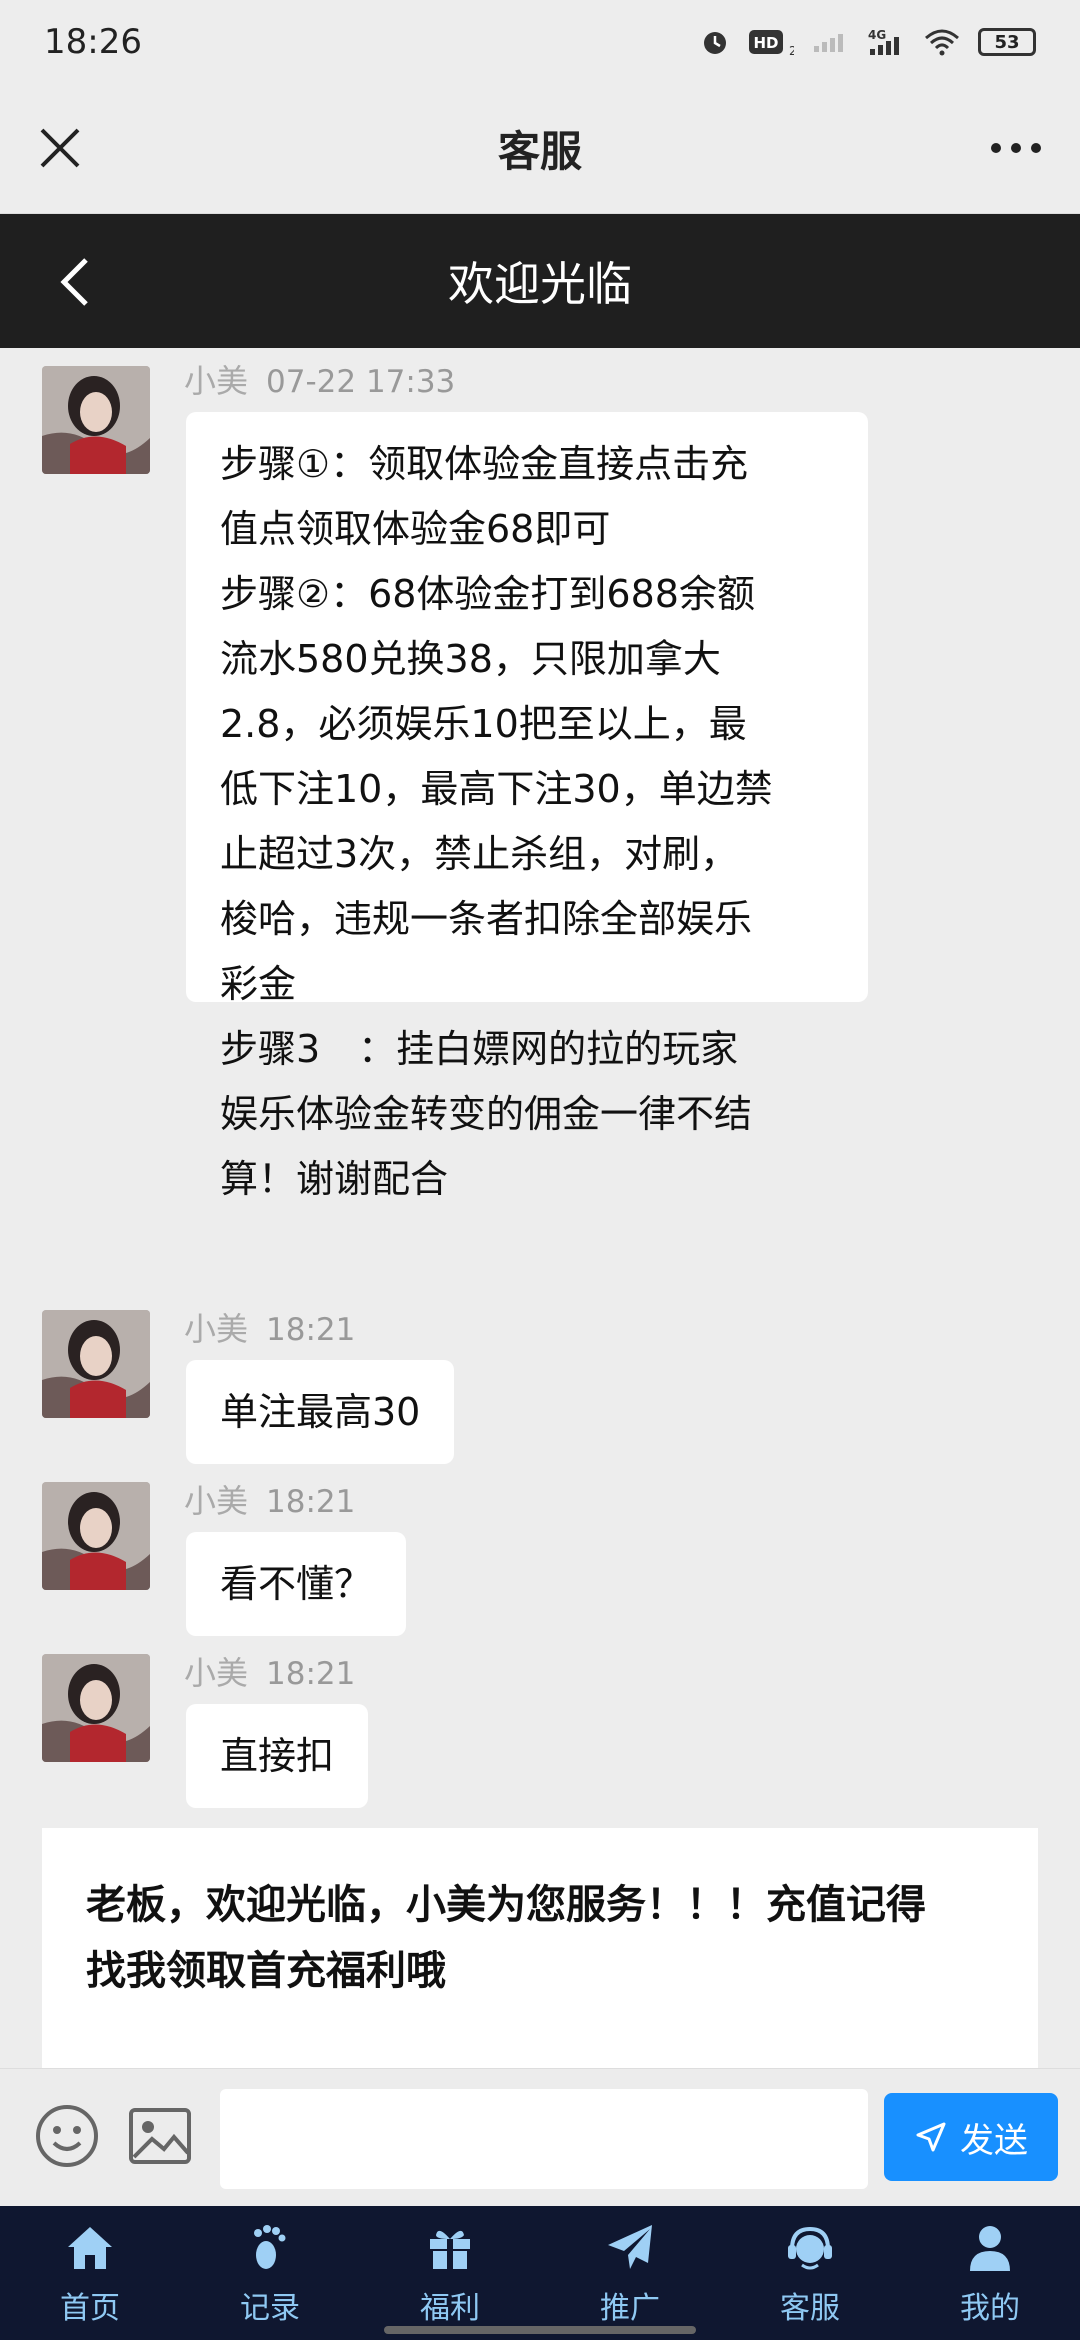 This screenshot has width=1080, height=2340. Describe the element at coordinates (450, 2249) in the screenshot. I see `gift-icon` at that location.